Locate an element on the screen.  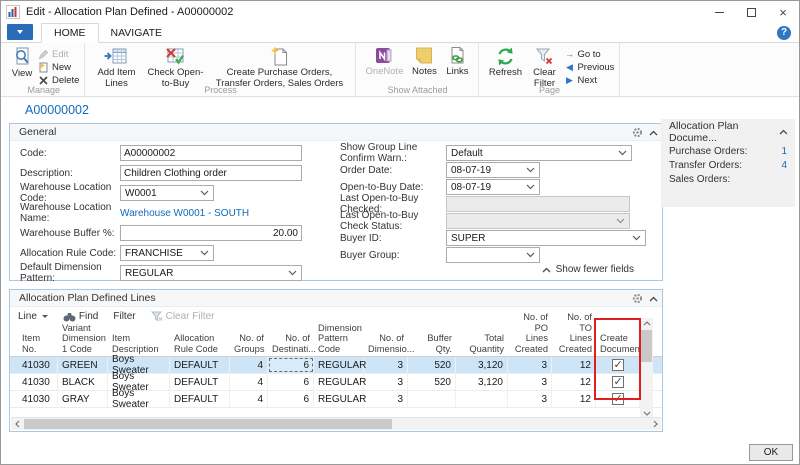
maximize-button is located at coordinates (751, 12).